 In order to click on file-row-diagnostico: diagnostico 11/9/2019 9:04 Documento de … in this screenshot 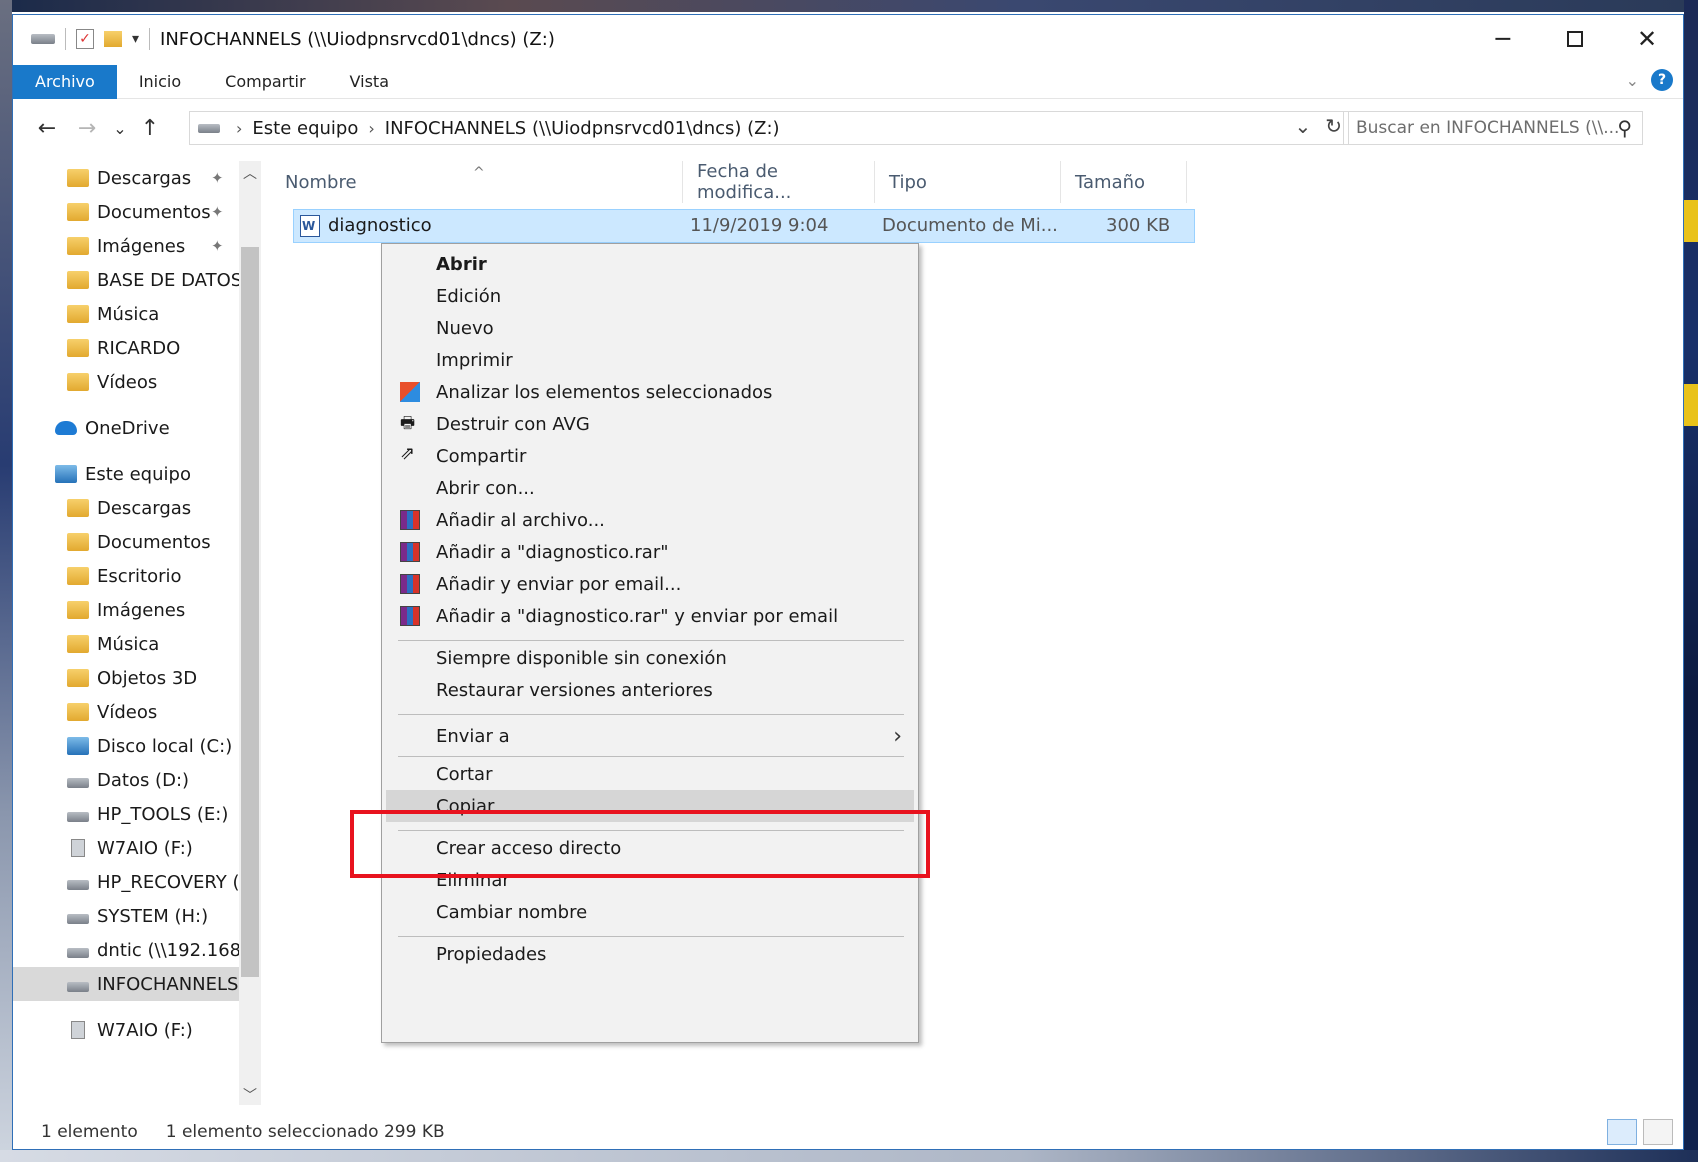, I will do `click(744, 226)`.